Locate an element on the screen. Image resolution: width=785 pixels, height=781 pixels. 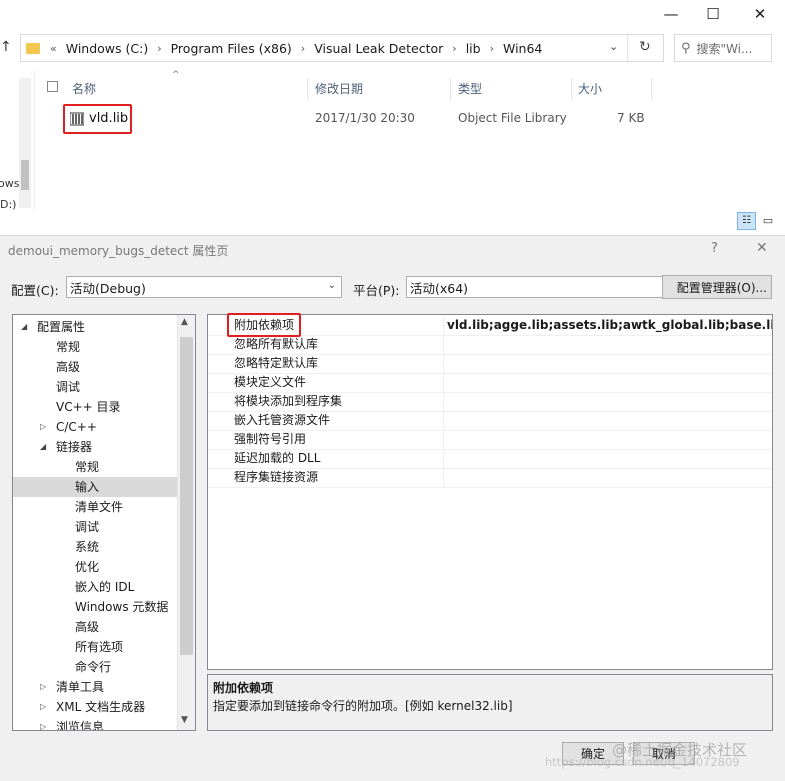
tree-item-label: 浏览信息 is located at coordinates (80, 725).